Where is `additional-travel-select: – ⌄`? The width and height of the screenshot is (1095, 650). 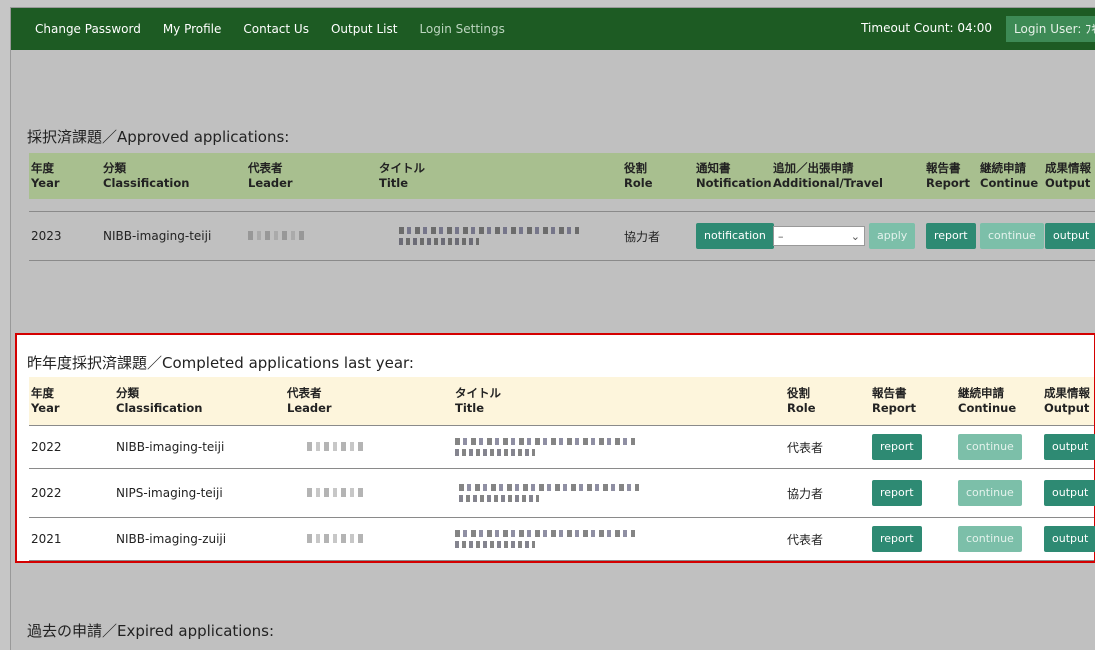 additional-travel-select: – ⌄ is located at coordinates (819, 236).